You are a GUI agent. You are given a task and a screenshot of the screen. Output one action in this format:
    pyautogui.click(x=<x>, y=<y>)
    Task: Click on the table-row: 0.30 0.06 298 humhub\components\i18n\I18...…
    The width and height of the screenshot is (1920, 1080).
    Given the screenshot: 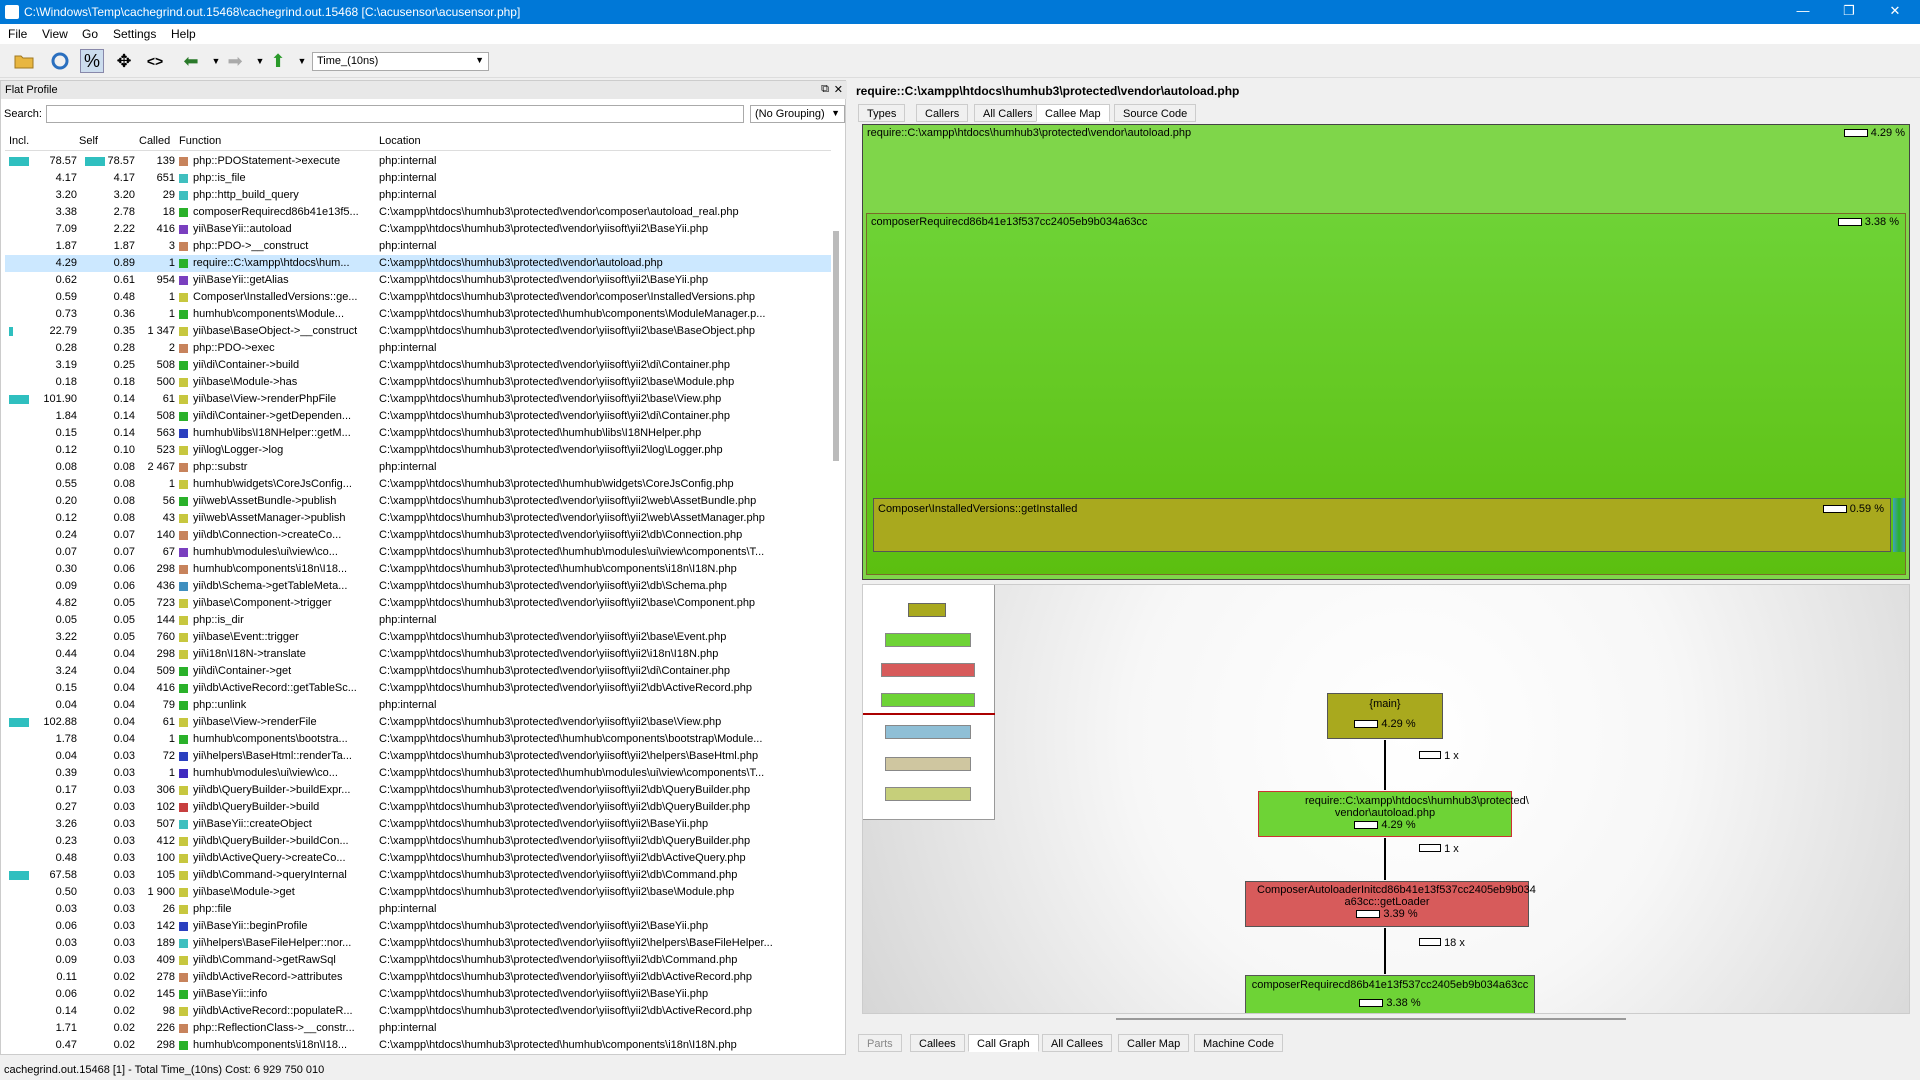 What is the action you would take?
    pyautogui.click(x=418, y=569)
    